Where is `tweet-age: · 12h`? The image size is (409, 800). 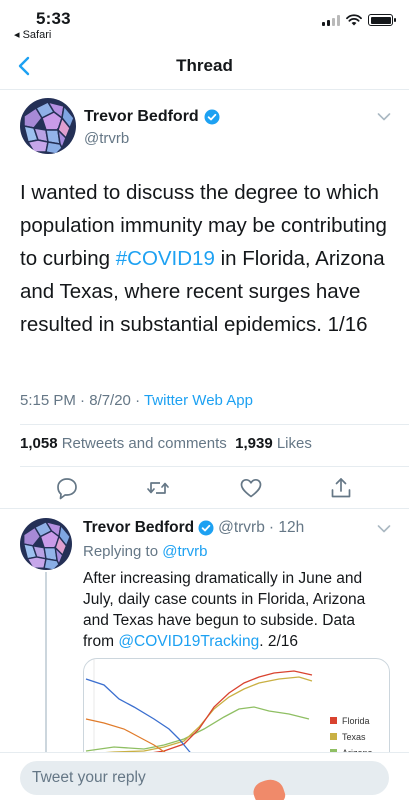
tweet-age: · 12h is located at coordinates (286, 527).